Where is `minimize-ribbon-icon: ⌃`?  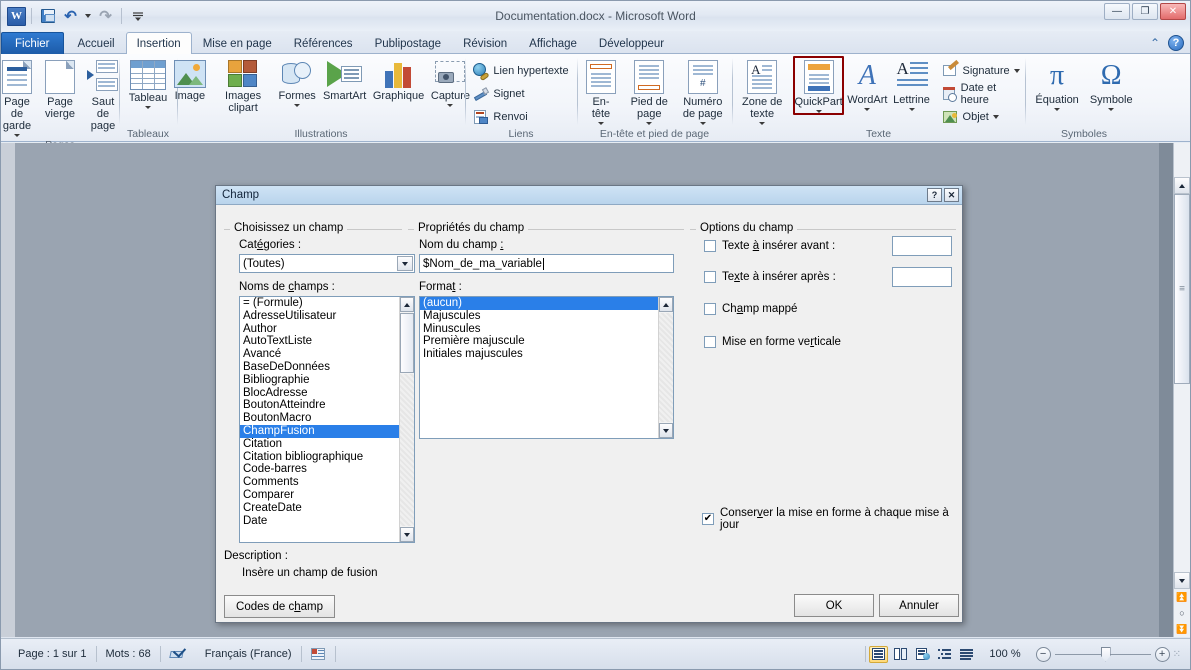 minimize-ribbon-icon: ⌃ is located at coordinates (1155, 43).